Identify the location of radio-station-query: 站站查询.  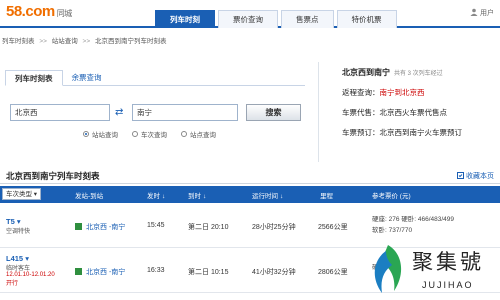
(100, 134).